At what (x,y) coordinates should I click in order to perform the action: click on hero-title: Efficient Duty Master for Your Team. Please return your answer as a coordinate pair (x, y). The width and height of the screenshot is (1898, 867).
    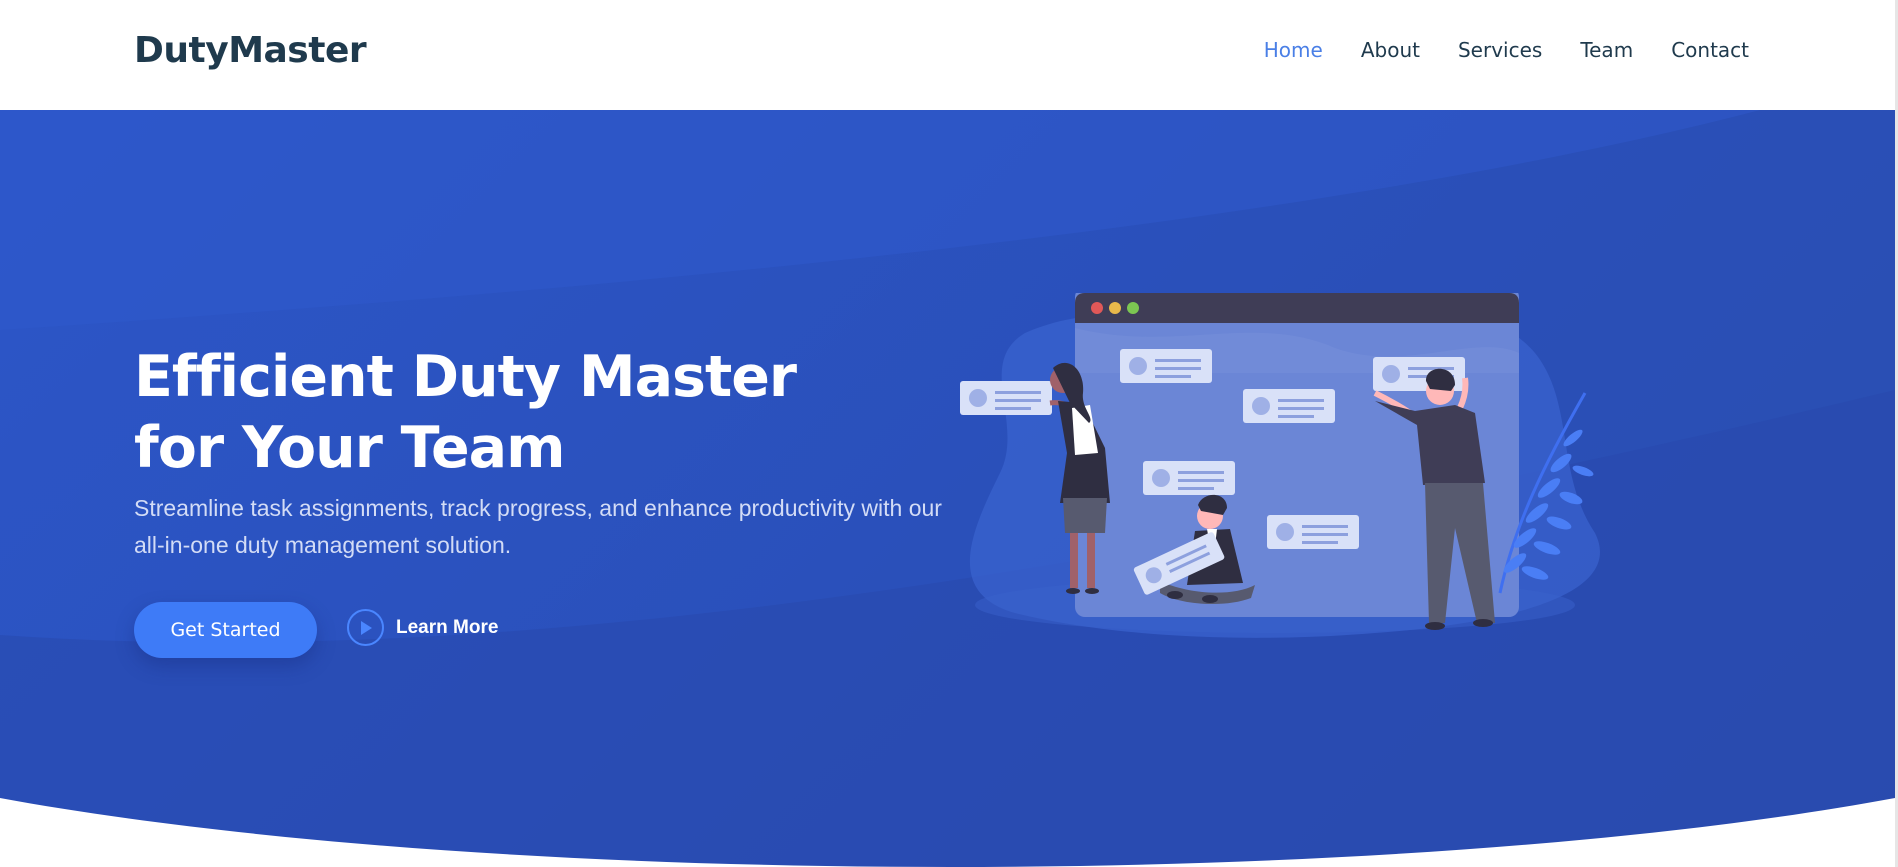
    Looking at the image, I should click on (465, 412).